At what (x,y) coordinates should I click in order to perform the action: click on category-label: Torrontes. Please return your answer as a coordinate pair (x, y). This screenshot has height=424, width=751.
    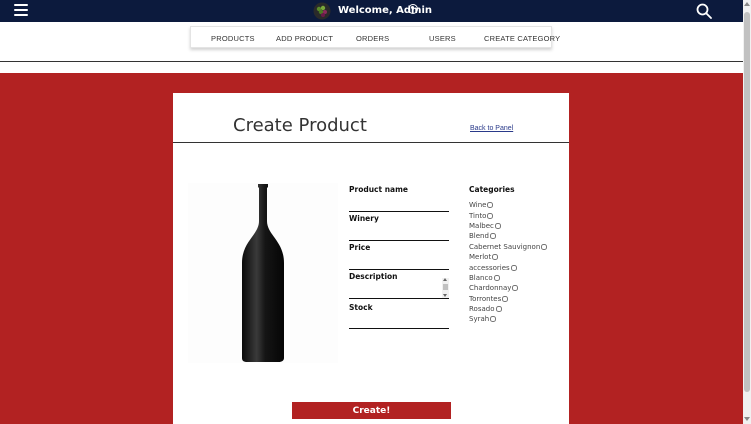
    Looking at the image, I should click on (485, 298).